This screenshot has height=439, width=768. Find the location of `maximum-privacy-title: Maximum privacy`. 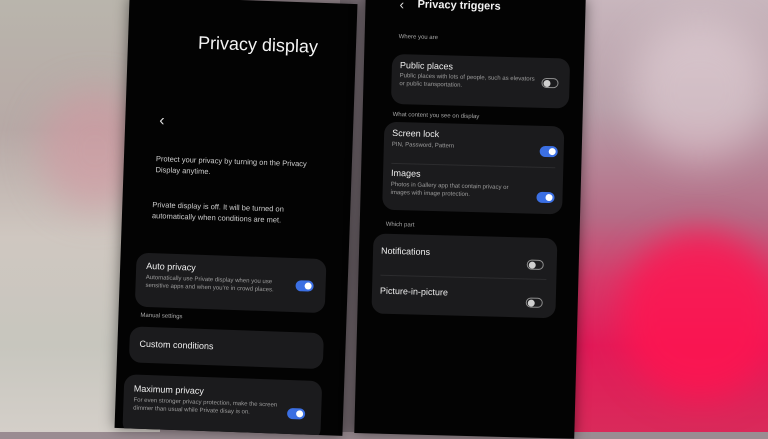

maximum-privacy-title: Maximum privacy is located at coordinates (169, 389).